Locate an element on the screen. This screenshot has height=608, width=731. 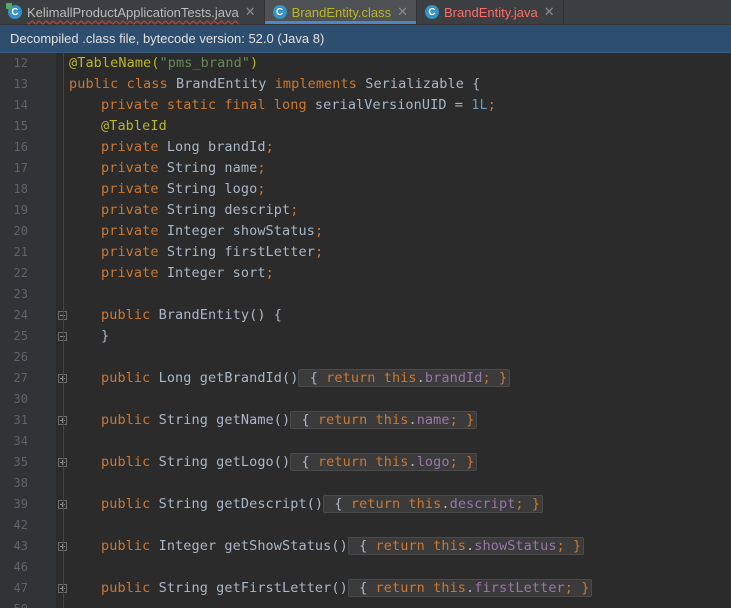
token: firstLetter is located at coordinates (519, 588).